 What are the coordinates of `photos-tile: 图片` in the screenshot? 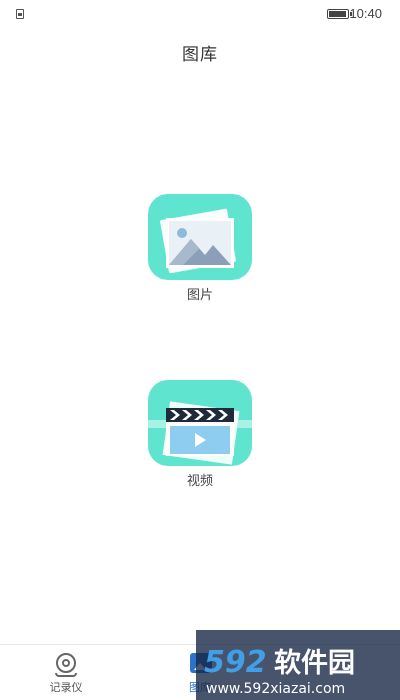 It's located at (200, 248).